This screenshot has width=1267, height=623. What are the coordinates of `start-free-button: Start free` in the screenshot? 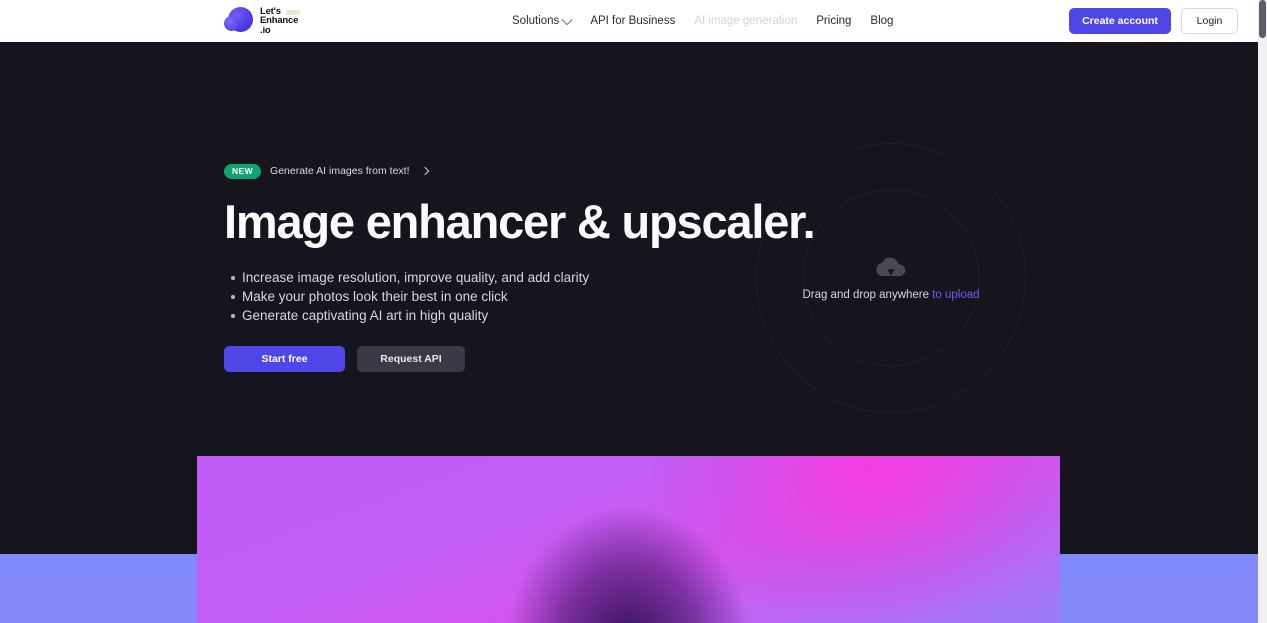 It's located at (284, 359).